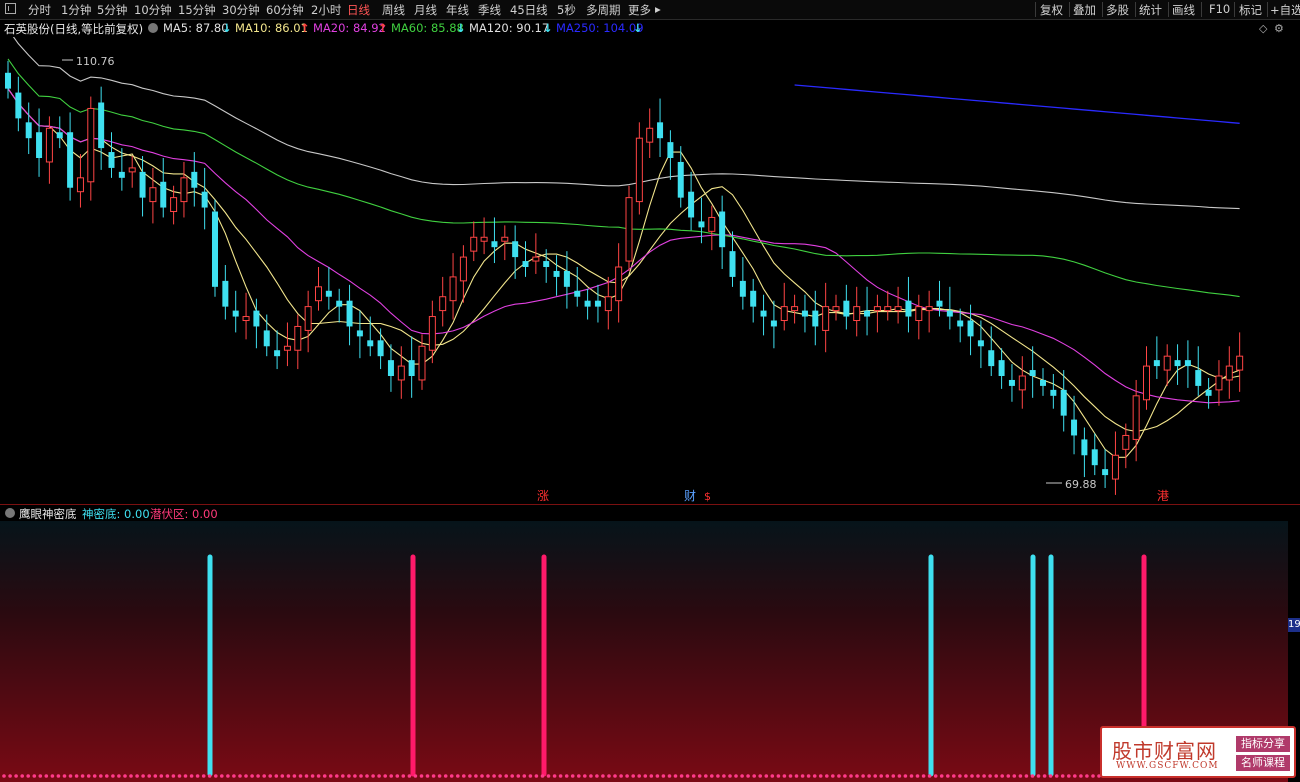 The height and width of the screenshot is (782, 1300). What do you see at coordinates (153, 28) in the screenshot?
I see `settings-circle-icon` at bounding box center [153, 28].